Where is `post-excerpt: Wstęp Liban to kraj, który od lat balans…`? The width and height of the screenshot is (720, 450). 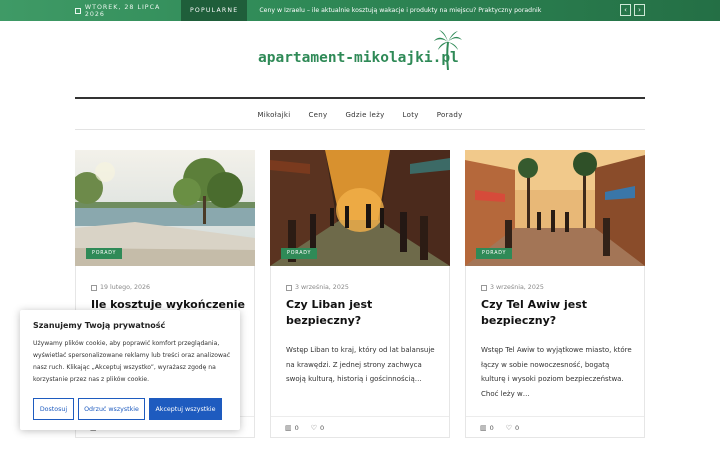
post-excerpt: Wstęp Liban to kraj, który od lat balans… is located at coordinates (360, 364).